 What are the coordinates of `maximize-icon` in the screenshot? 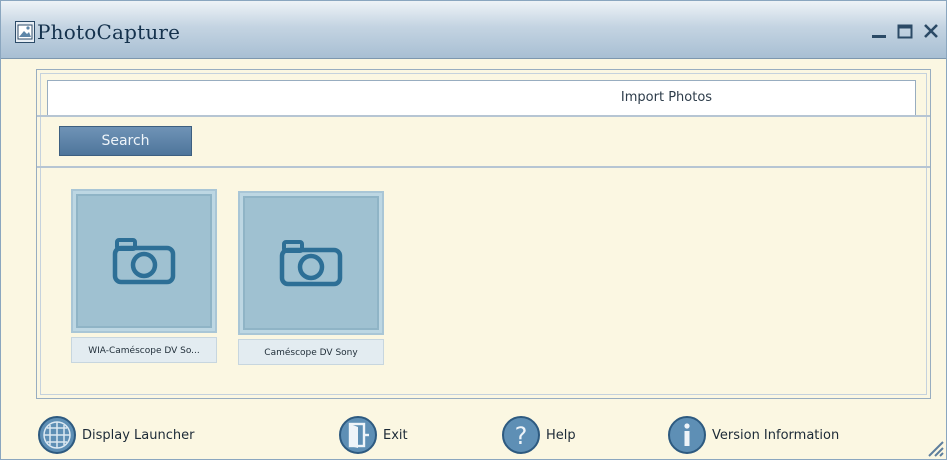 It's located at (905, 31).